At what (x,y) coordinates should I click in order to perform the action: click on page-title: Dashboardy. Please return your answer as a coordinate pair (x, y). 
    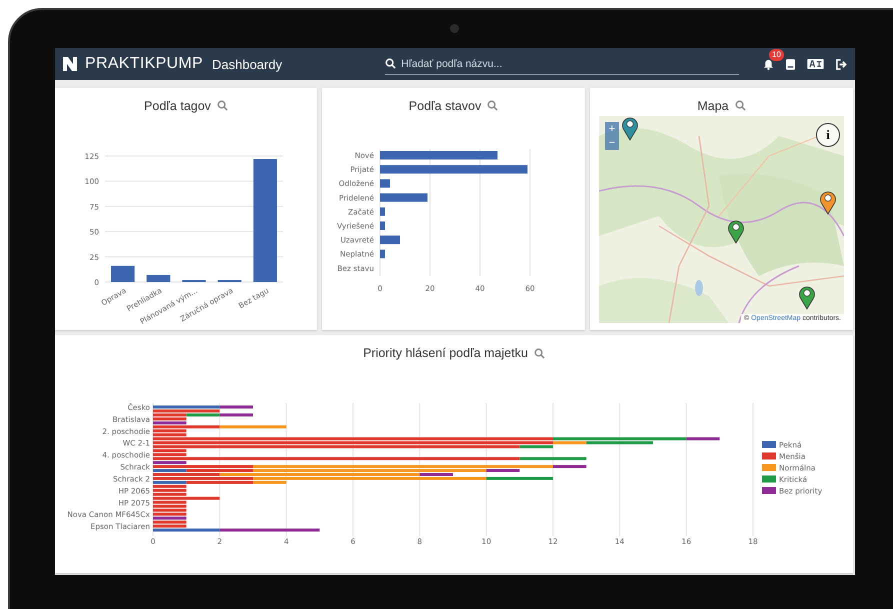
    Looking at the image, I should click on (247, 64).